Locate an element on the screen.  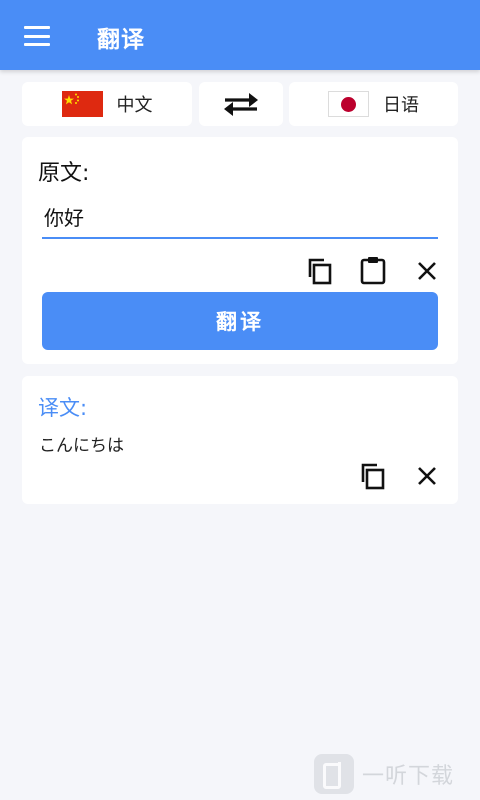
swap-arrows-icon is located at coordinates (241, 104).